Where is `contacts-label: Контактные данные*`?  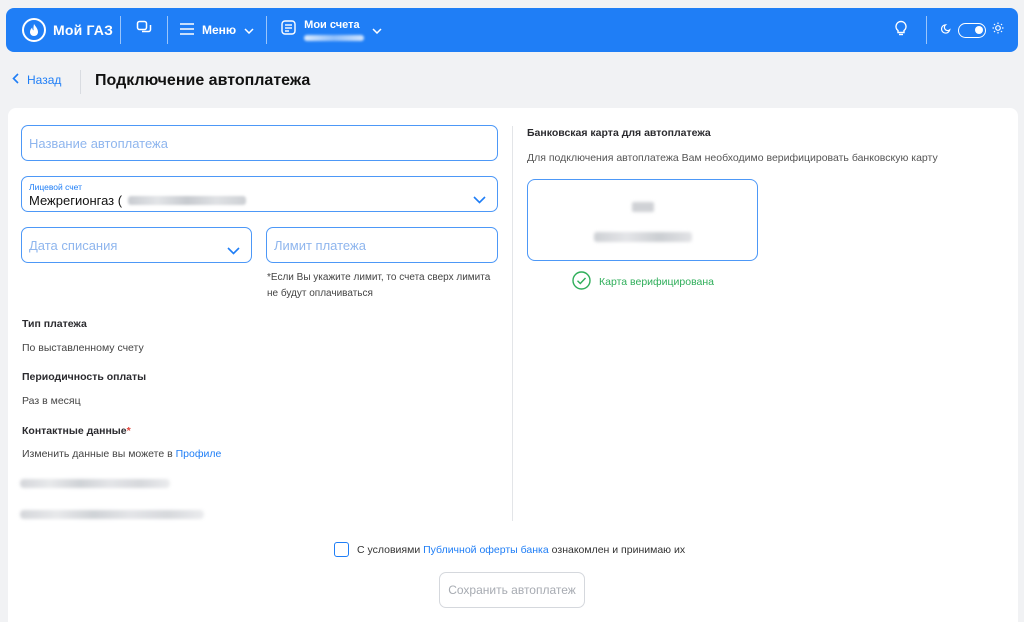 contacts-label: Контактные данные* is located at coordinates (76, 431).